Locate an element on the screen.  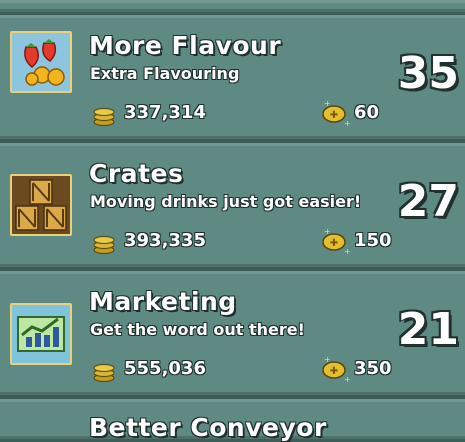
upgrade-subtitle: Get the word out there! is located at coordinates (197, 329).